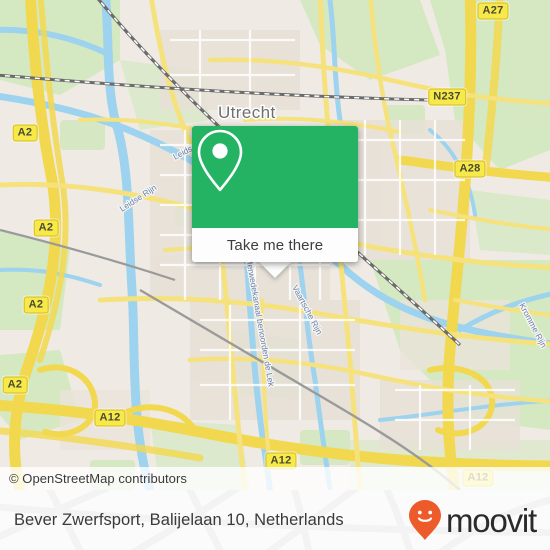  I want to click on osm-attribution-bar: © OpenStreetMap contributors, so click(275, 478).